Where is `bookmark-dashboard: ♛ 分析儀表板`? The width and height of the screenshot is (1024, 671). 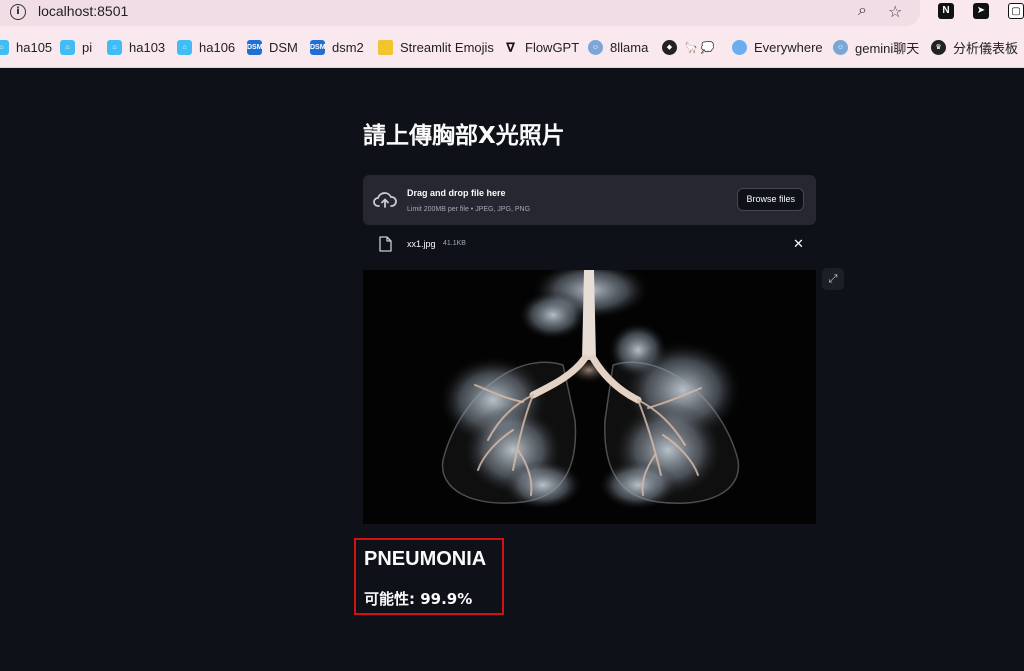 bookmark-dashboard: ♛ 分析儀表板 is located at coordinates (974, 47).